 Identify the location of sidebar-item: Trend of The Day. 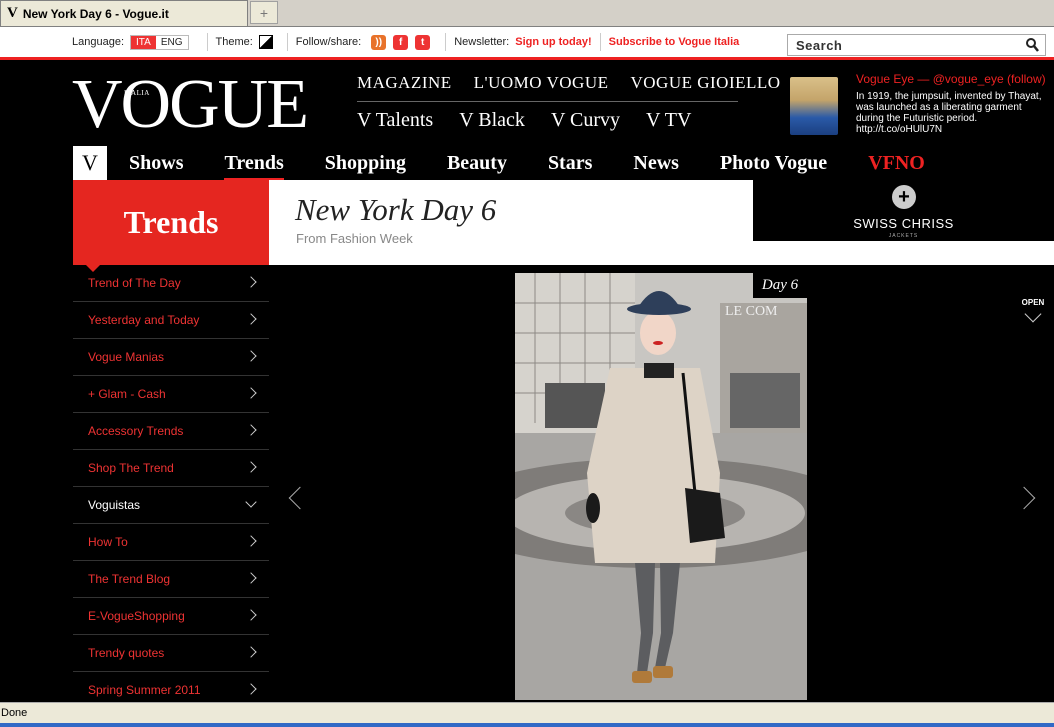
(171, 283).